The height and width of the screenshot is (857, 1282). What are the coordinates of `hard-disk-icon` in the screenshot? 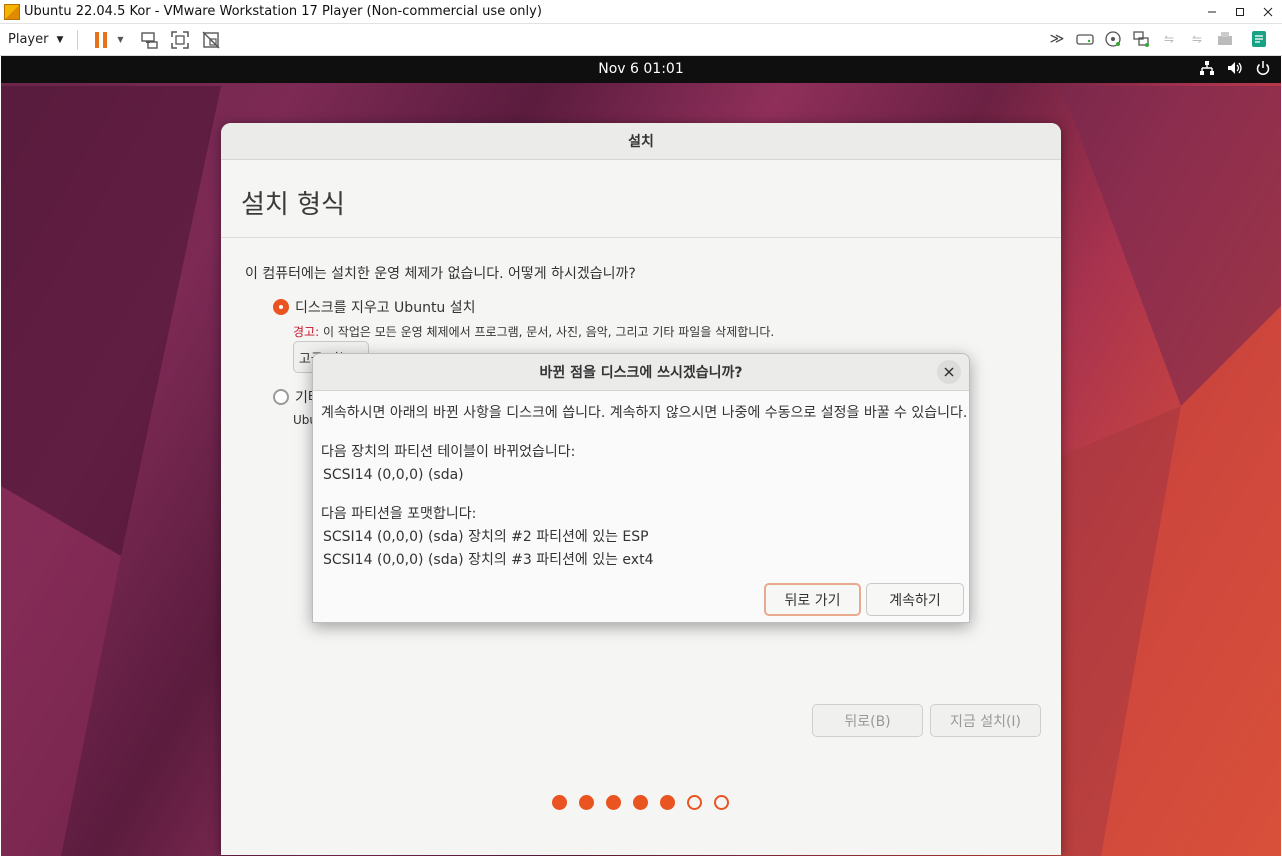 It's located at (1085, 39).